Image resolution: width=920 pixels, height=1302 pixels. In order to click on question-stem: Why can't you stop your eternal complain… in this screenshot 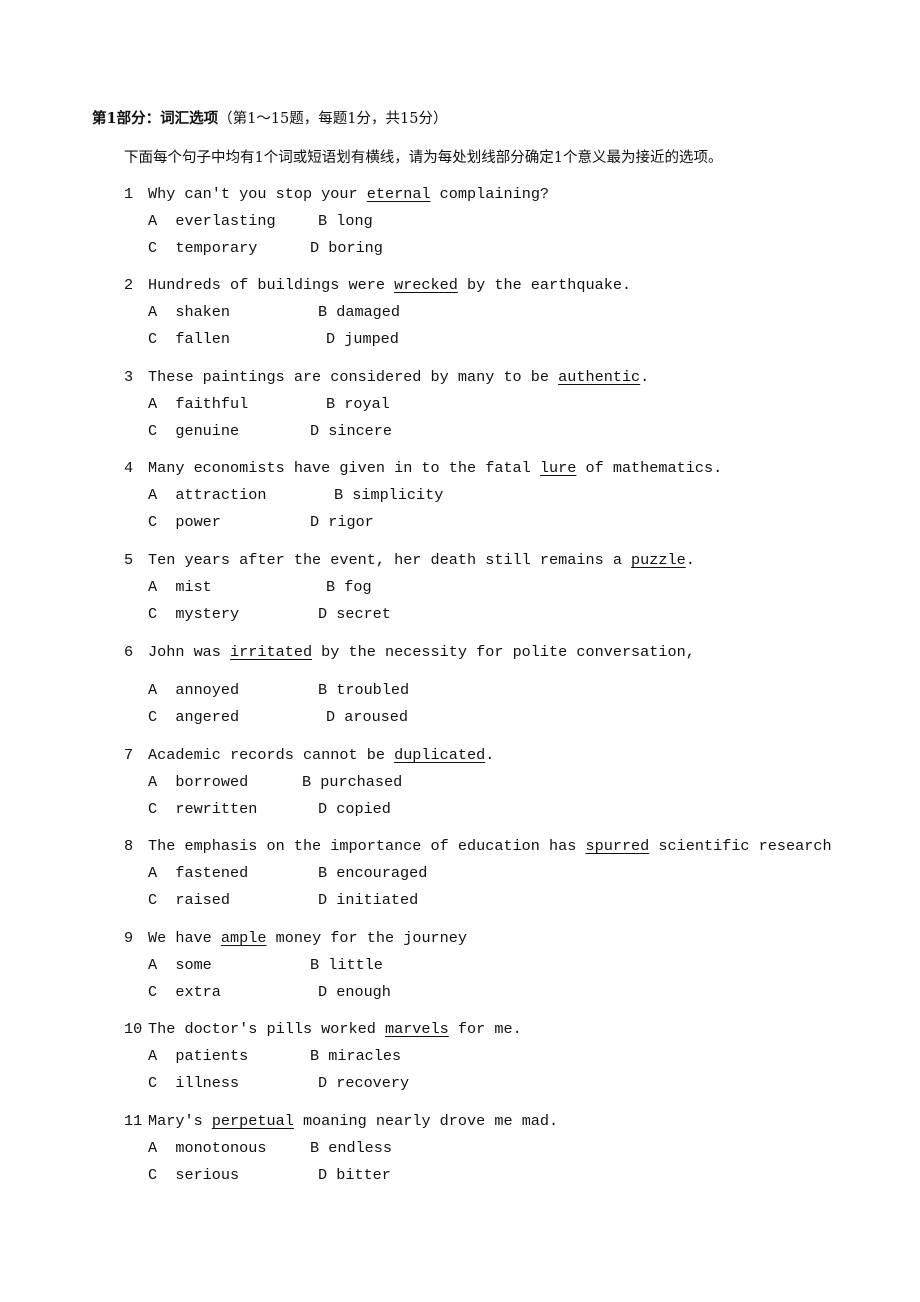, I will do `click(348, 194)`.